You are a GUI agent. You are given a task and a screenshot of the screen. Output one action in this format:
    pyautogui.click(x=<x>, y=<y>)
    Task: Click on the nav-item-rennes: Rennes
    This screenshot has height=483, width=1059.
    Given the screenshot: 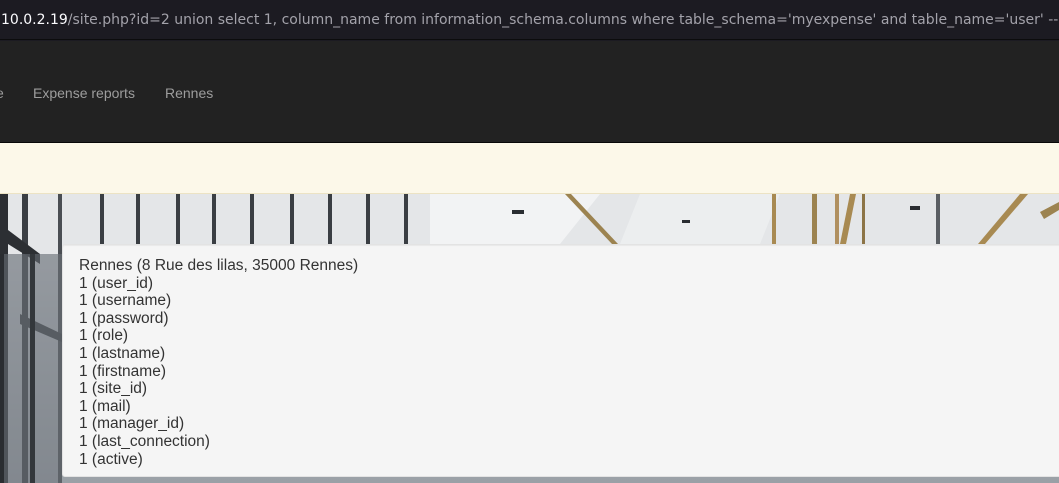 What is the action you would take?
    pyautogui.click(x=189, y=93)
    